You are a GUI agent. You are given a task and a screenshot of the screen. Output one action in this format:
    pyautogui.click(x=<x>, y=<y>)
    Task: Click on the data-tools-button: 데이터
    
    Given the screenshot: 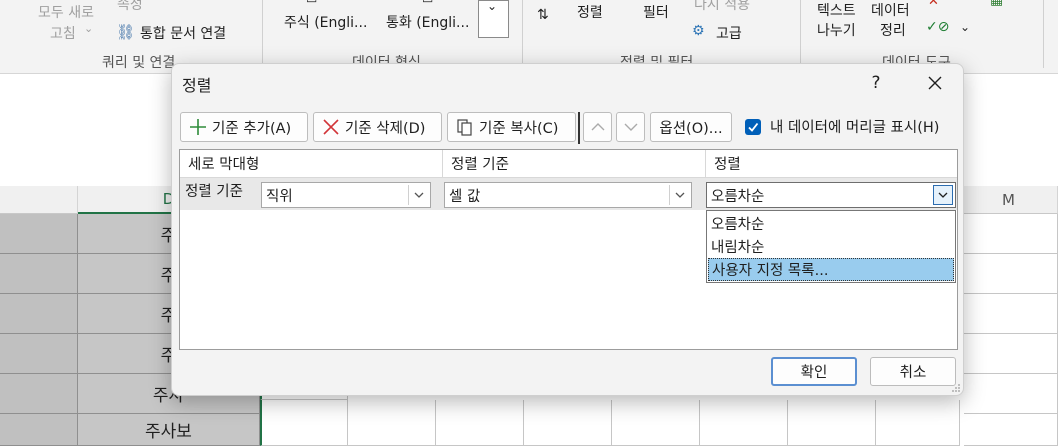 What is the action you would take?
    pyautogui.click(x=890, y=10)
    